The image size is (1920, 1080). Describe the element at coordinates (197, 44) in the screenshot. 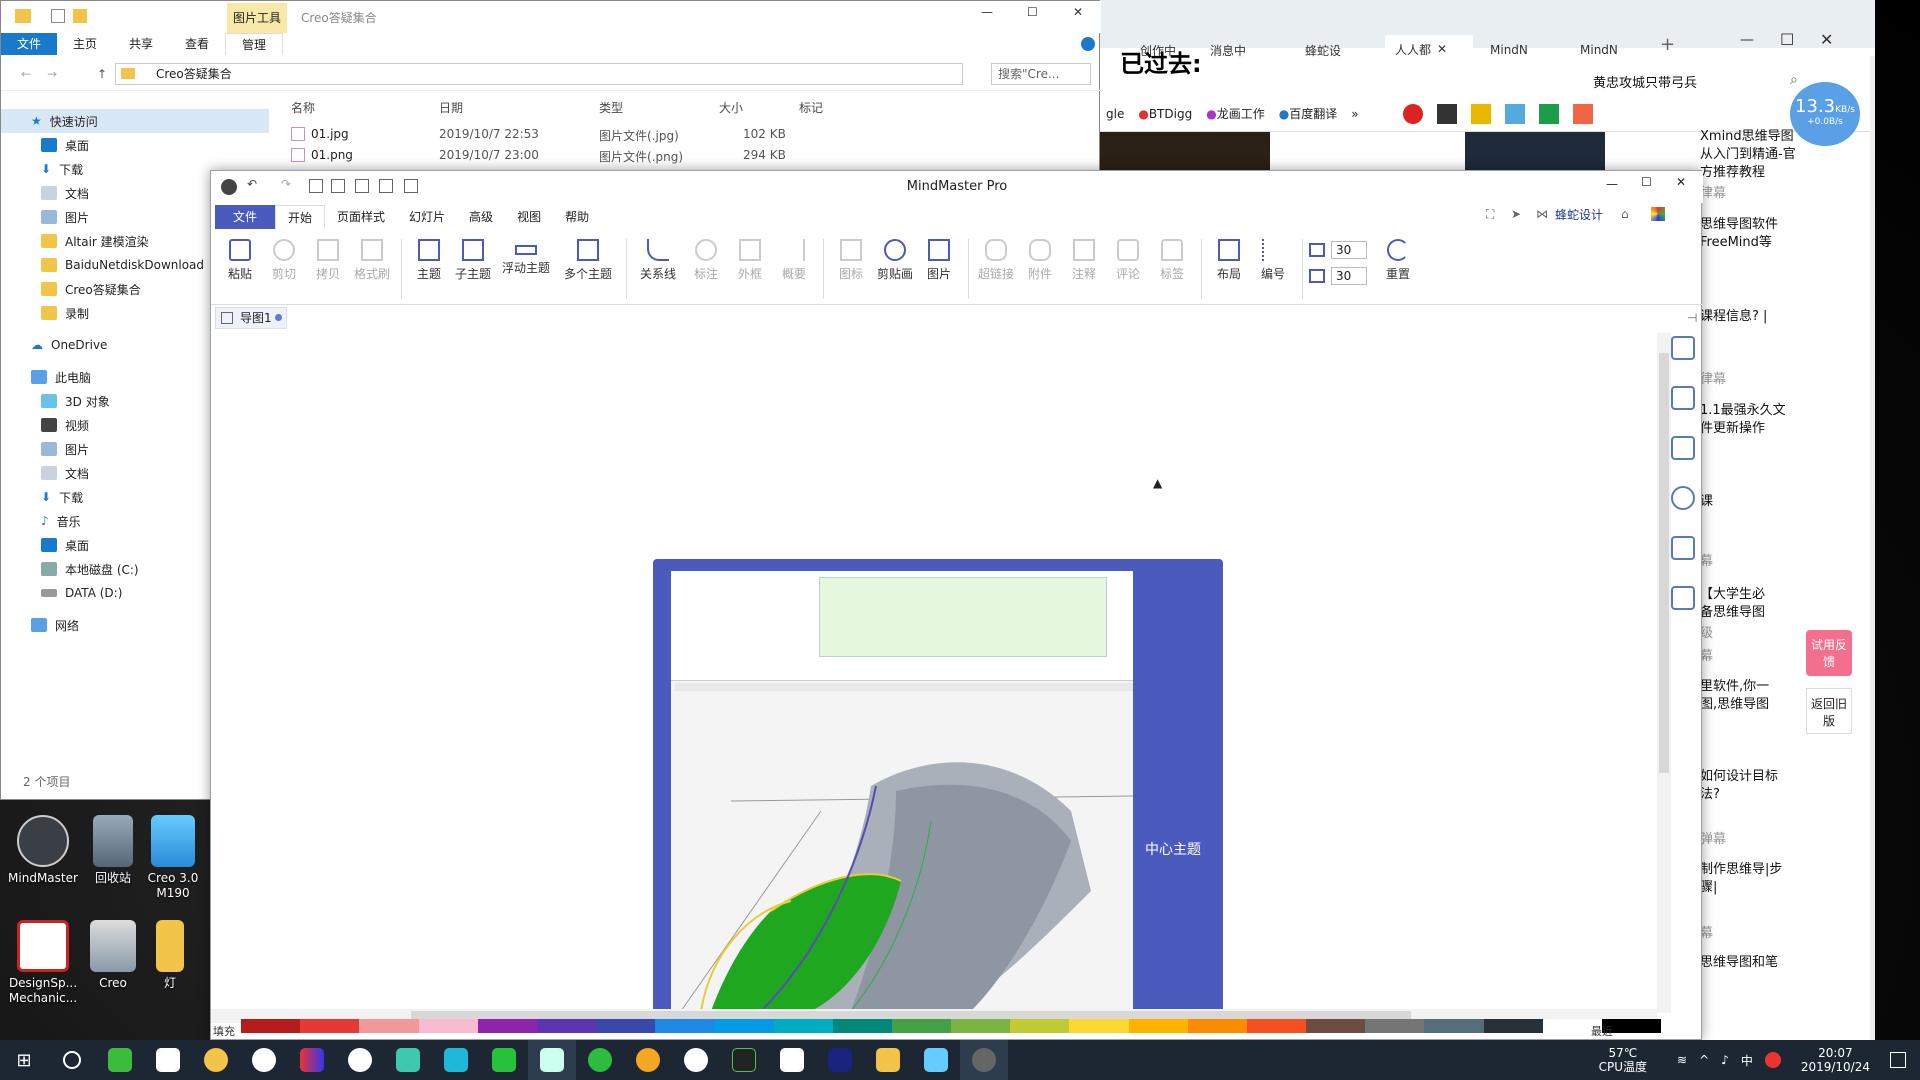

I see `tab-view: 查看` at that location.